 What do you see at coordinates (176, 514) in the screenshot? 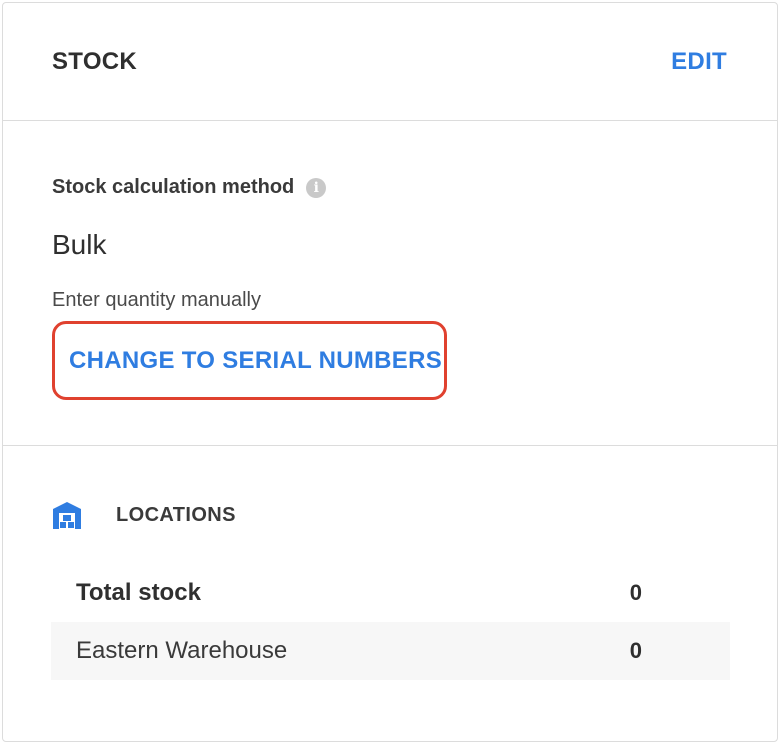
I see `locations-title: LOCATIONS` at bounding box center [176, 514].